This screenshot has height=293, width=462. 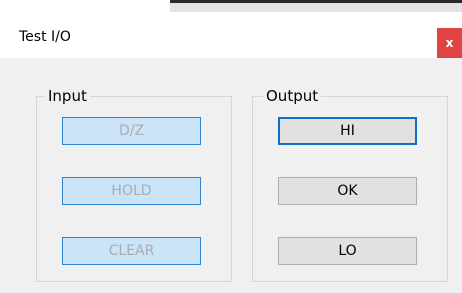 I want to click on close-button: x, so click(x=449, y=43).